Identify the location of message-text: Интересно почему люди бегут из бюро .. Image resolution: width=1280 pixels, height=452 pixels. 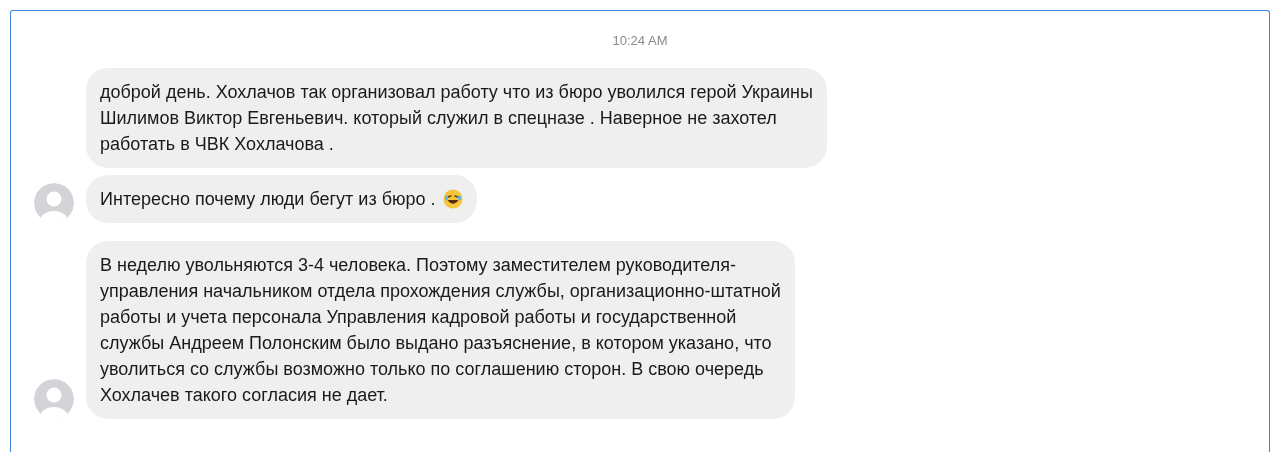
(268, 199).